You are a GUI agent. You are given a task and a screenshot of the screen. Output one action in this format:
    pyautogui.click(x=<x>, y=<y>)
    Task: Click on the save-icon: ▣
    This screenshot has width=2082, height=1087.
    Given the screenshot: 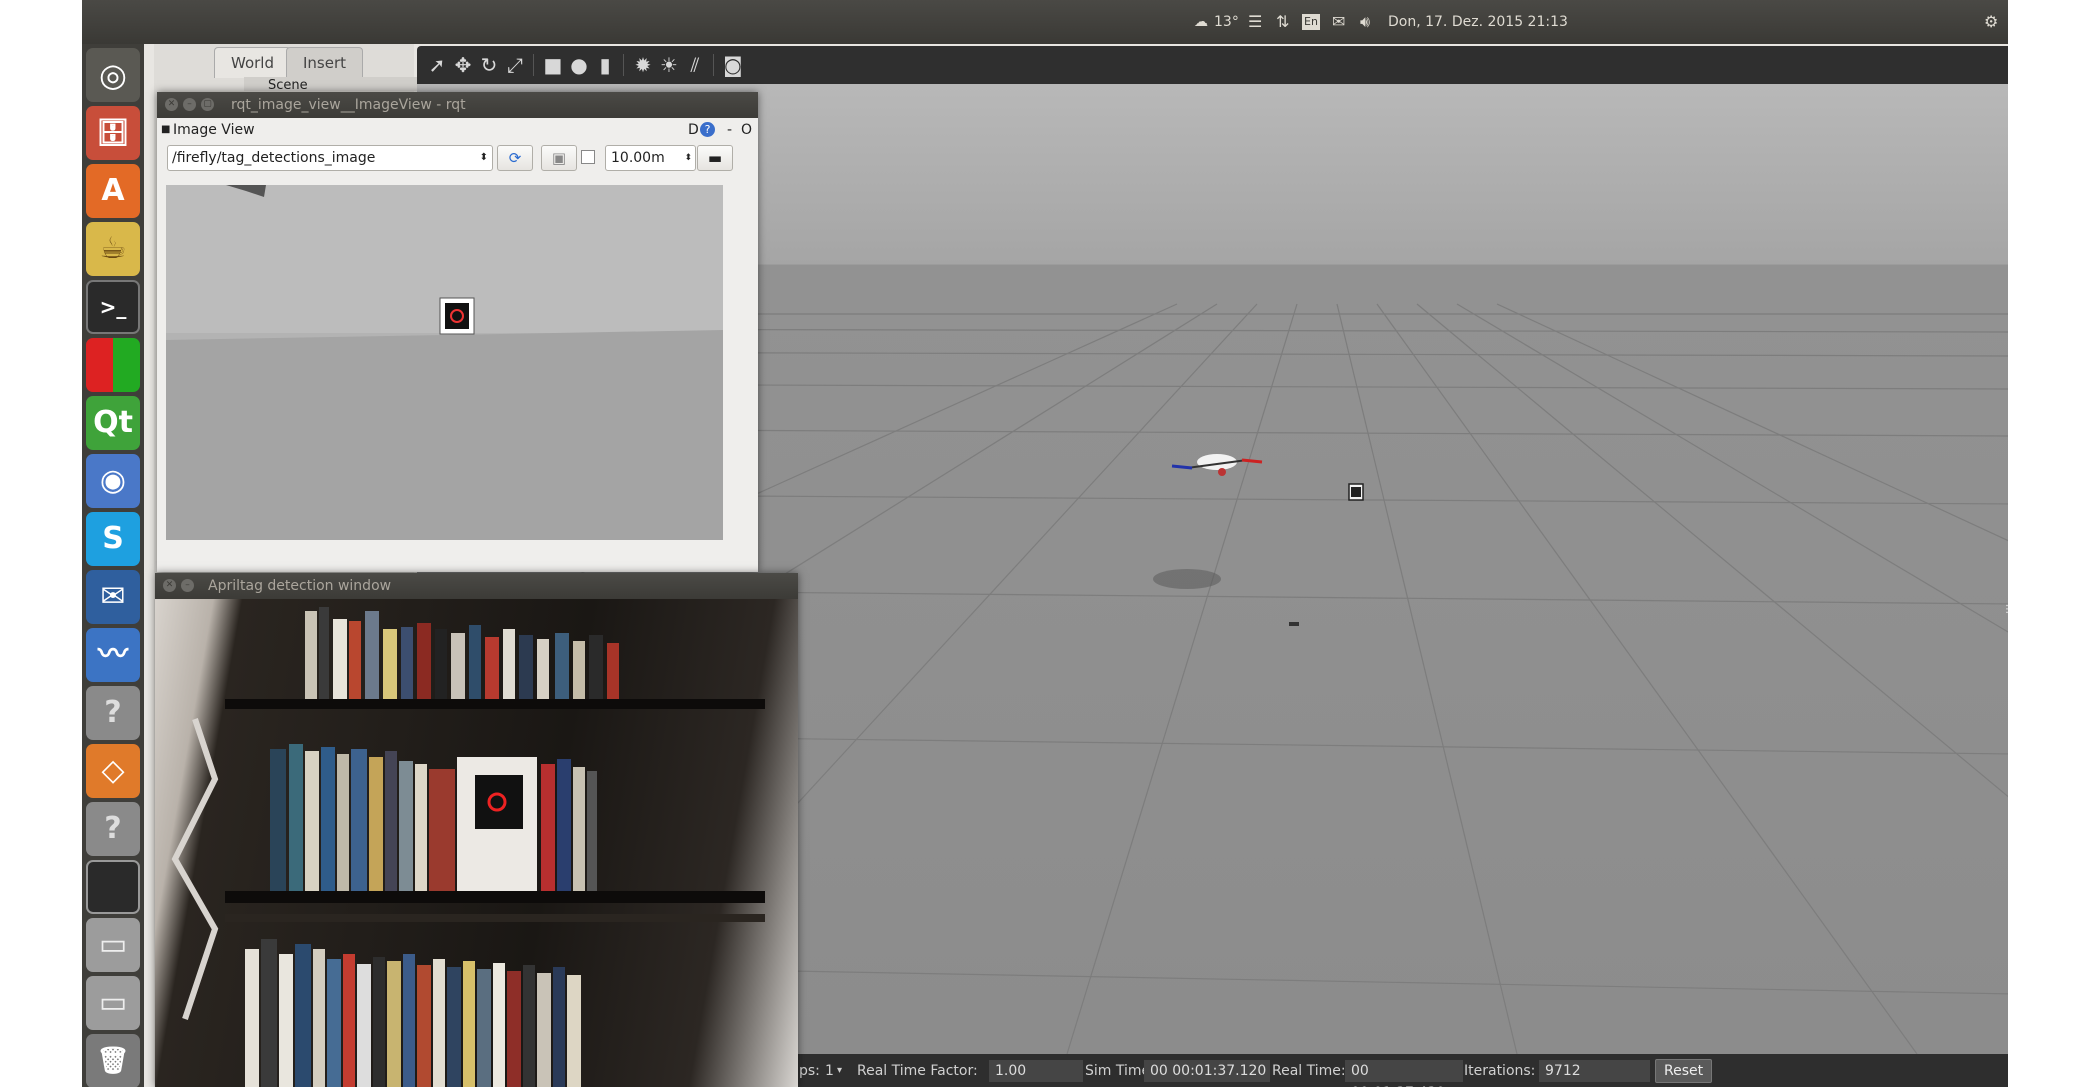 What is the action you would take?
    pyautogui.click(x=559, y=158)
    